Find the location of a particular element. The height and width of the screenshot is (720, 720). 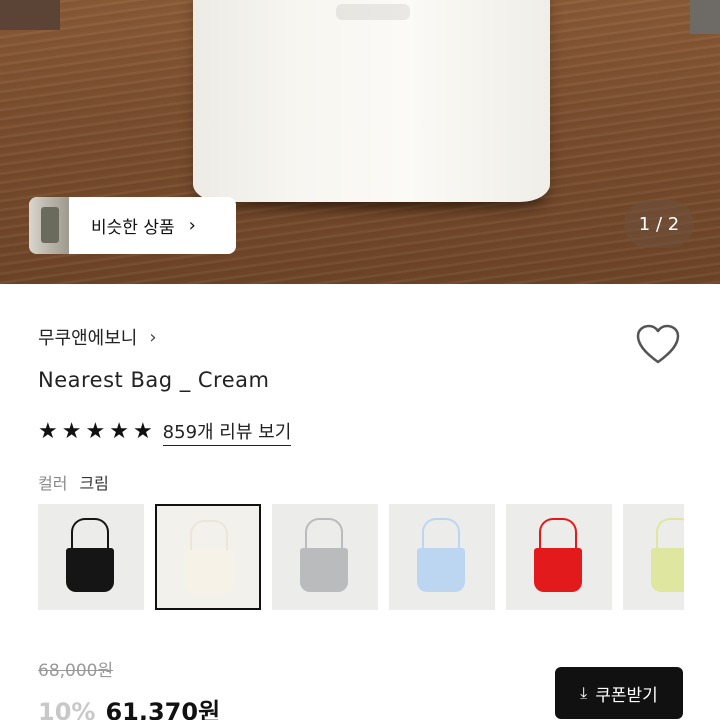

color-value: 크림 is located at coordinates (94, 483).